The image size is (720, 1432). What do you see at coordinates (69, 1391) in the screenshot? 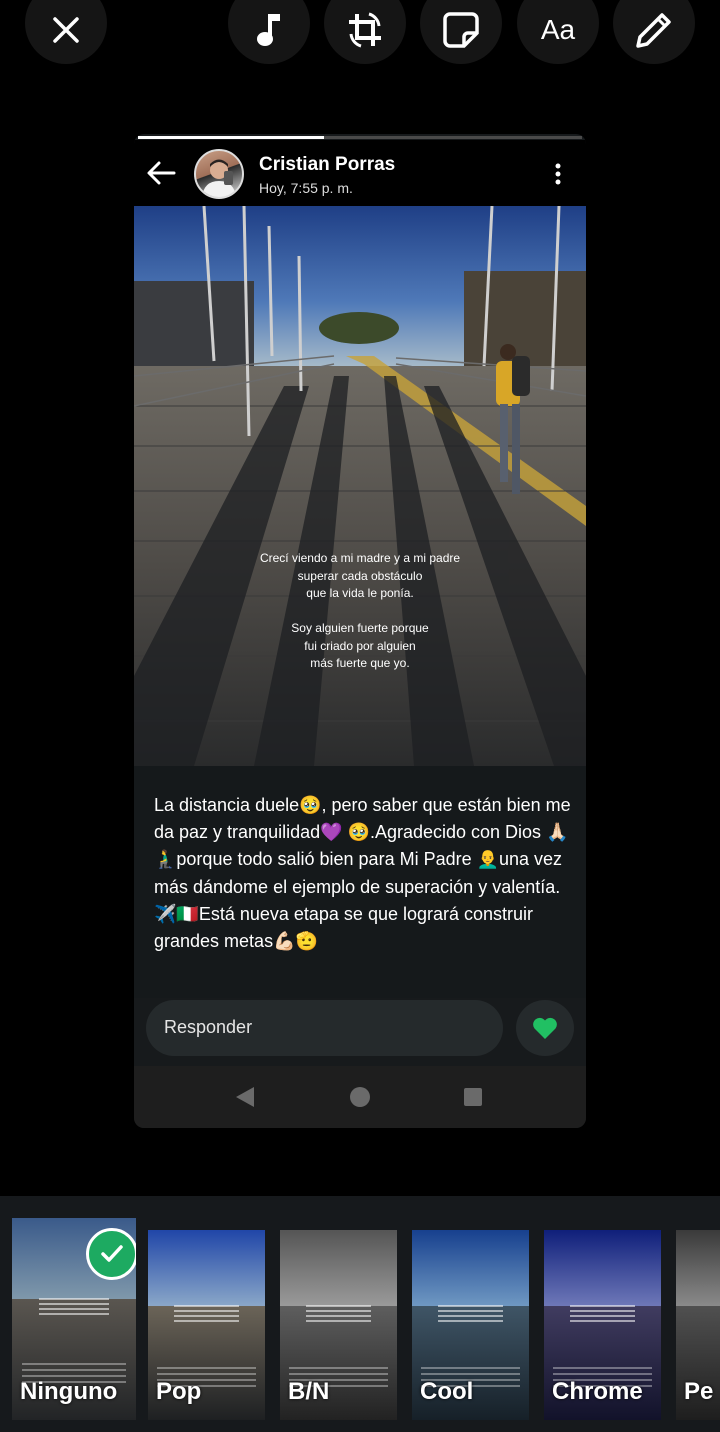
I see `filter-label: Ninguno` at bounding box center [69, 1391].